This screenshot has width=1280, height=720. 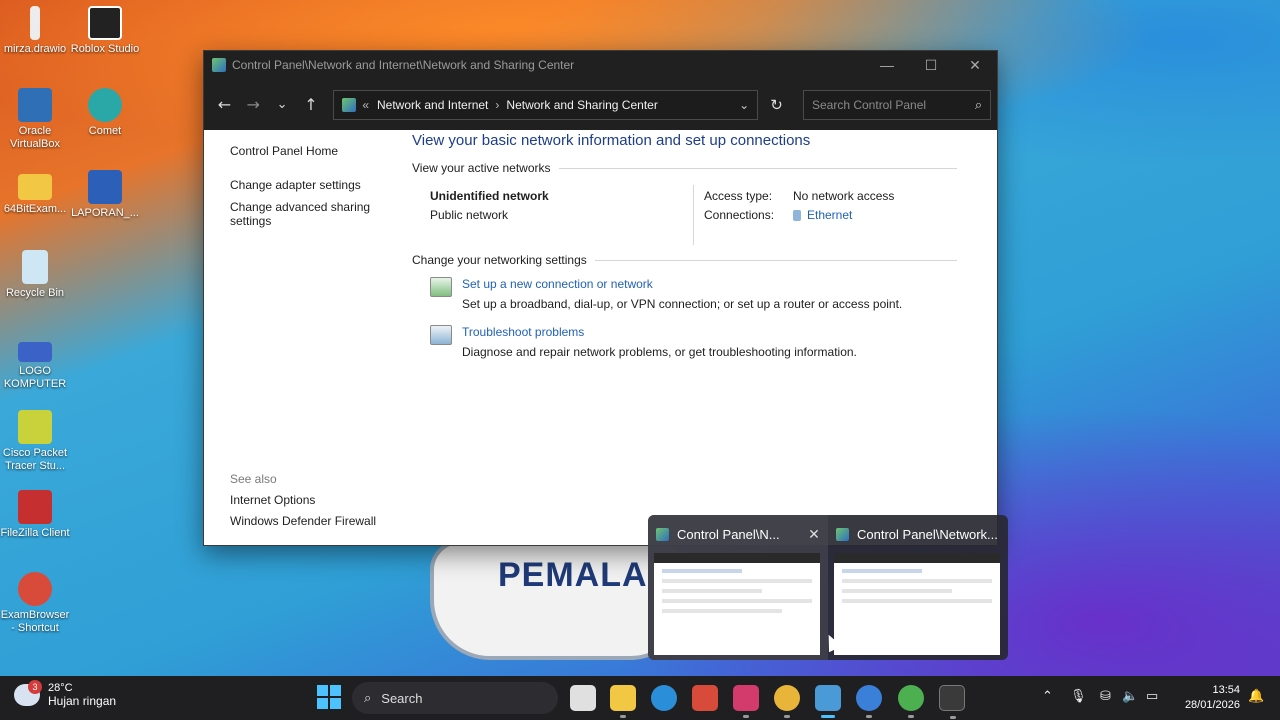 What do you see at coordinates (739, 215) in the screenshot?
I see `connections-label: Connections:` at bounding box center [739, 215].